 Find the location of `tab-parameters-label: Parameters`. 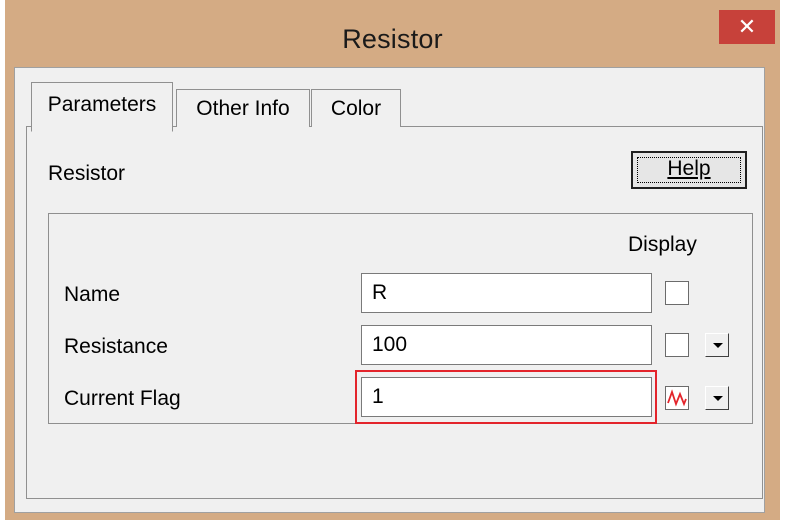

tab-parameters-label: Parameters is located at coordinates (102, 104).